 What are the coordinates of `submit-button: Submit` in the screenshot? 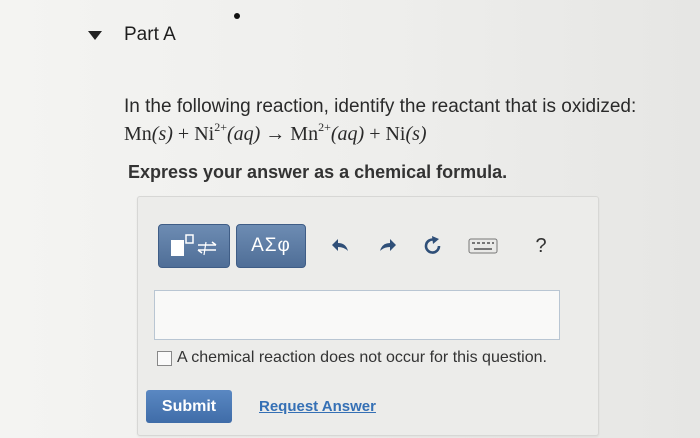 It's located at (189, 406).